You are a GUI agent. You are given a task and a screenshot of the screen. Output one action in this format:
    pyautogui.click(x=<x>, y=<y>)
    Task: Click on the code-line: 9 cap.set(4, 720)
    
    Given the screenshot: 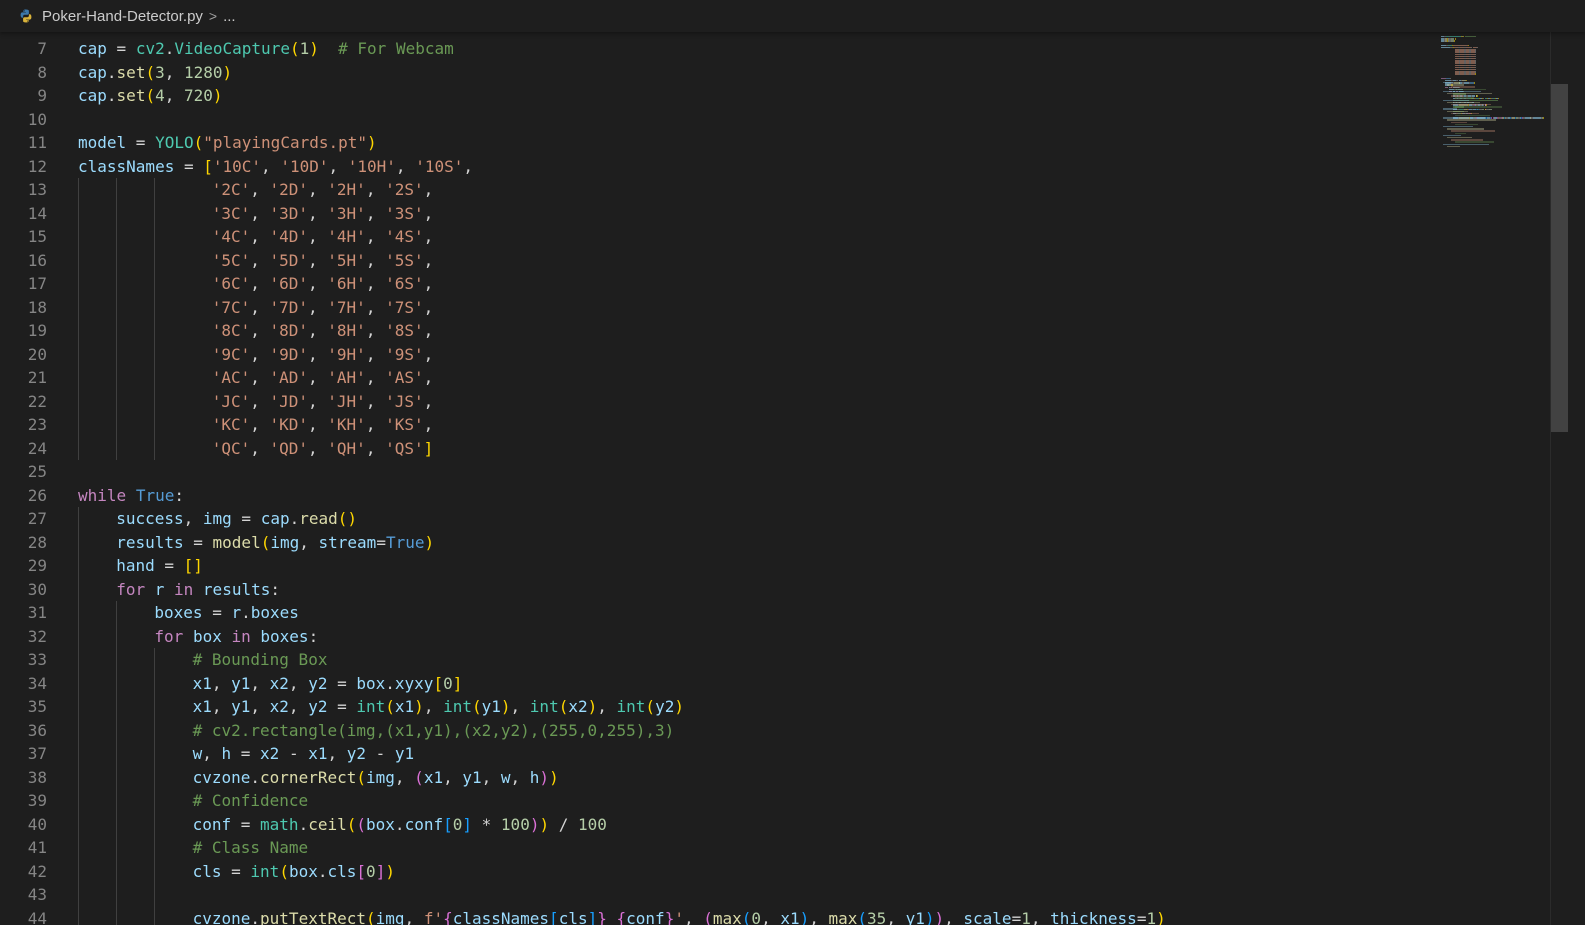 What is the action you would take?
    pyautogui.click(x=725, y=96)
    